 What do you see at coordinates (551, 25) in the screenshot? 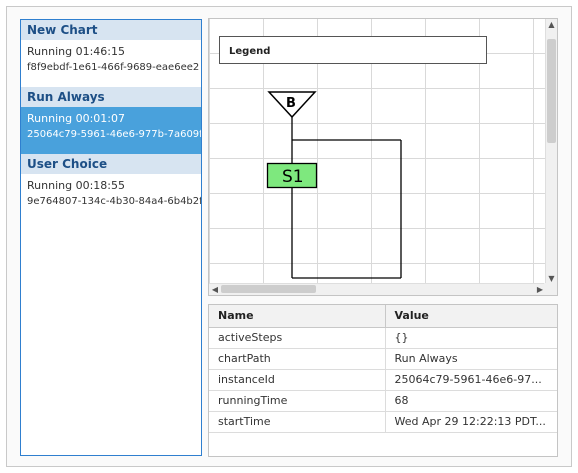
I see `scroll-up-icon: ▲` at bounding box center [551, 25].